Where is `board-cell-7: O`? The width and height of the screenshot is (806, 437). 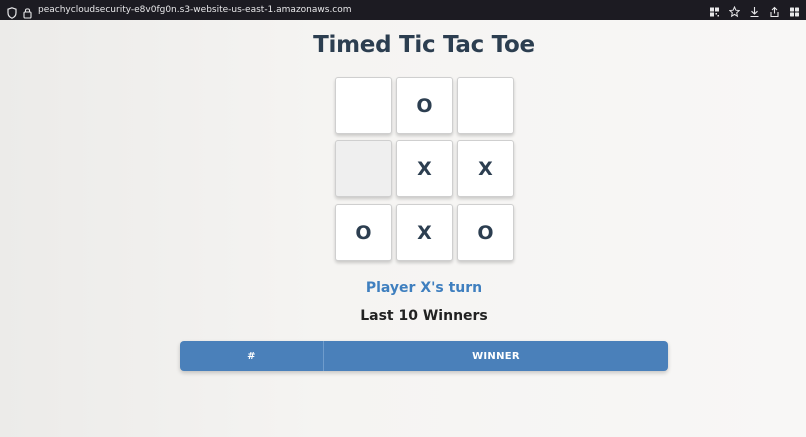 board-cell-7: O is located at coordinates (363, 232).